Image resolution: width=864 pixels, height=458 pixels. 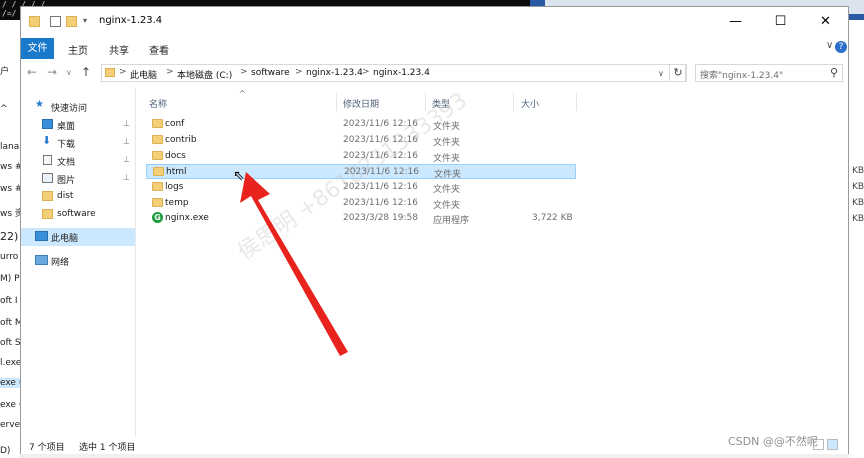 I want to click on file-name: conf, so click(x=175, y=124).